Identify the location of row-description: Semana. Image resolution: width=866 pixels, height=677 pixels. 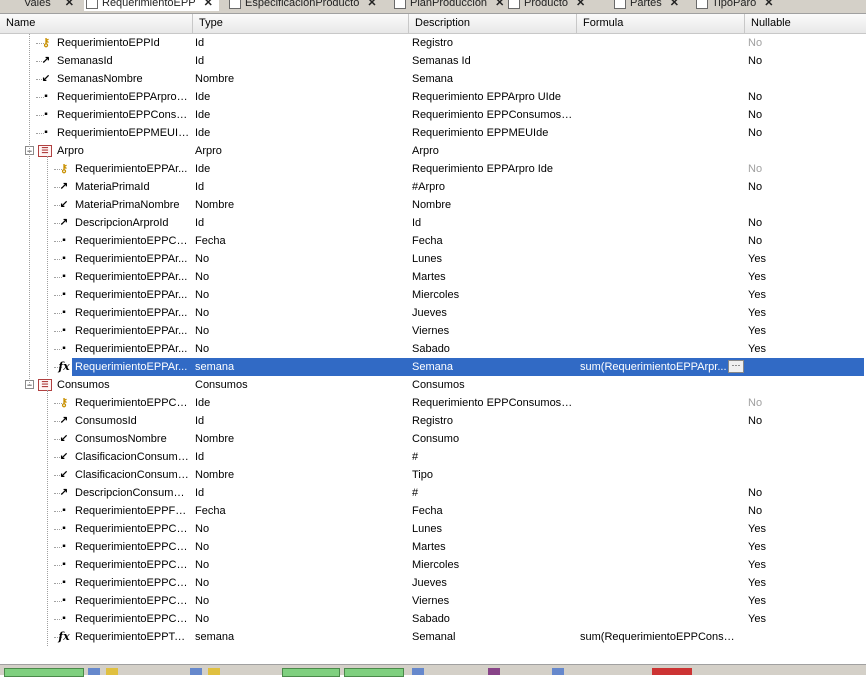
(493, 367).